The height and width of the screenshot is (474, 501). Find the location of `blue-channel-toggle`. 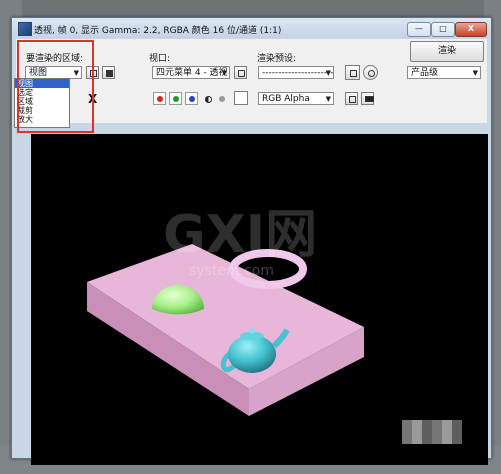

blue-channel-toggle is located at coordinates (191, 98).